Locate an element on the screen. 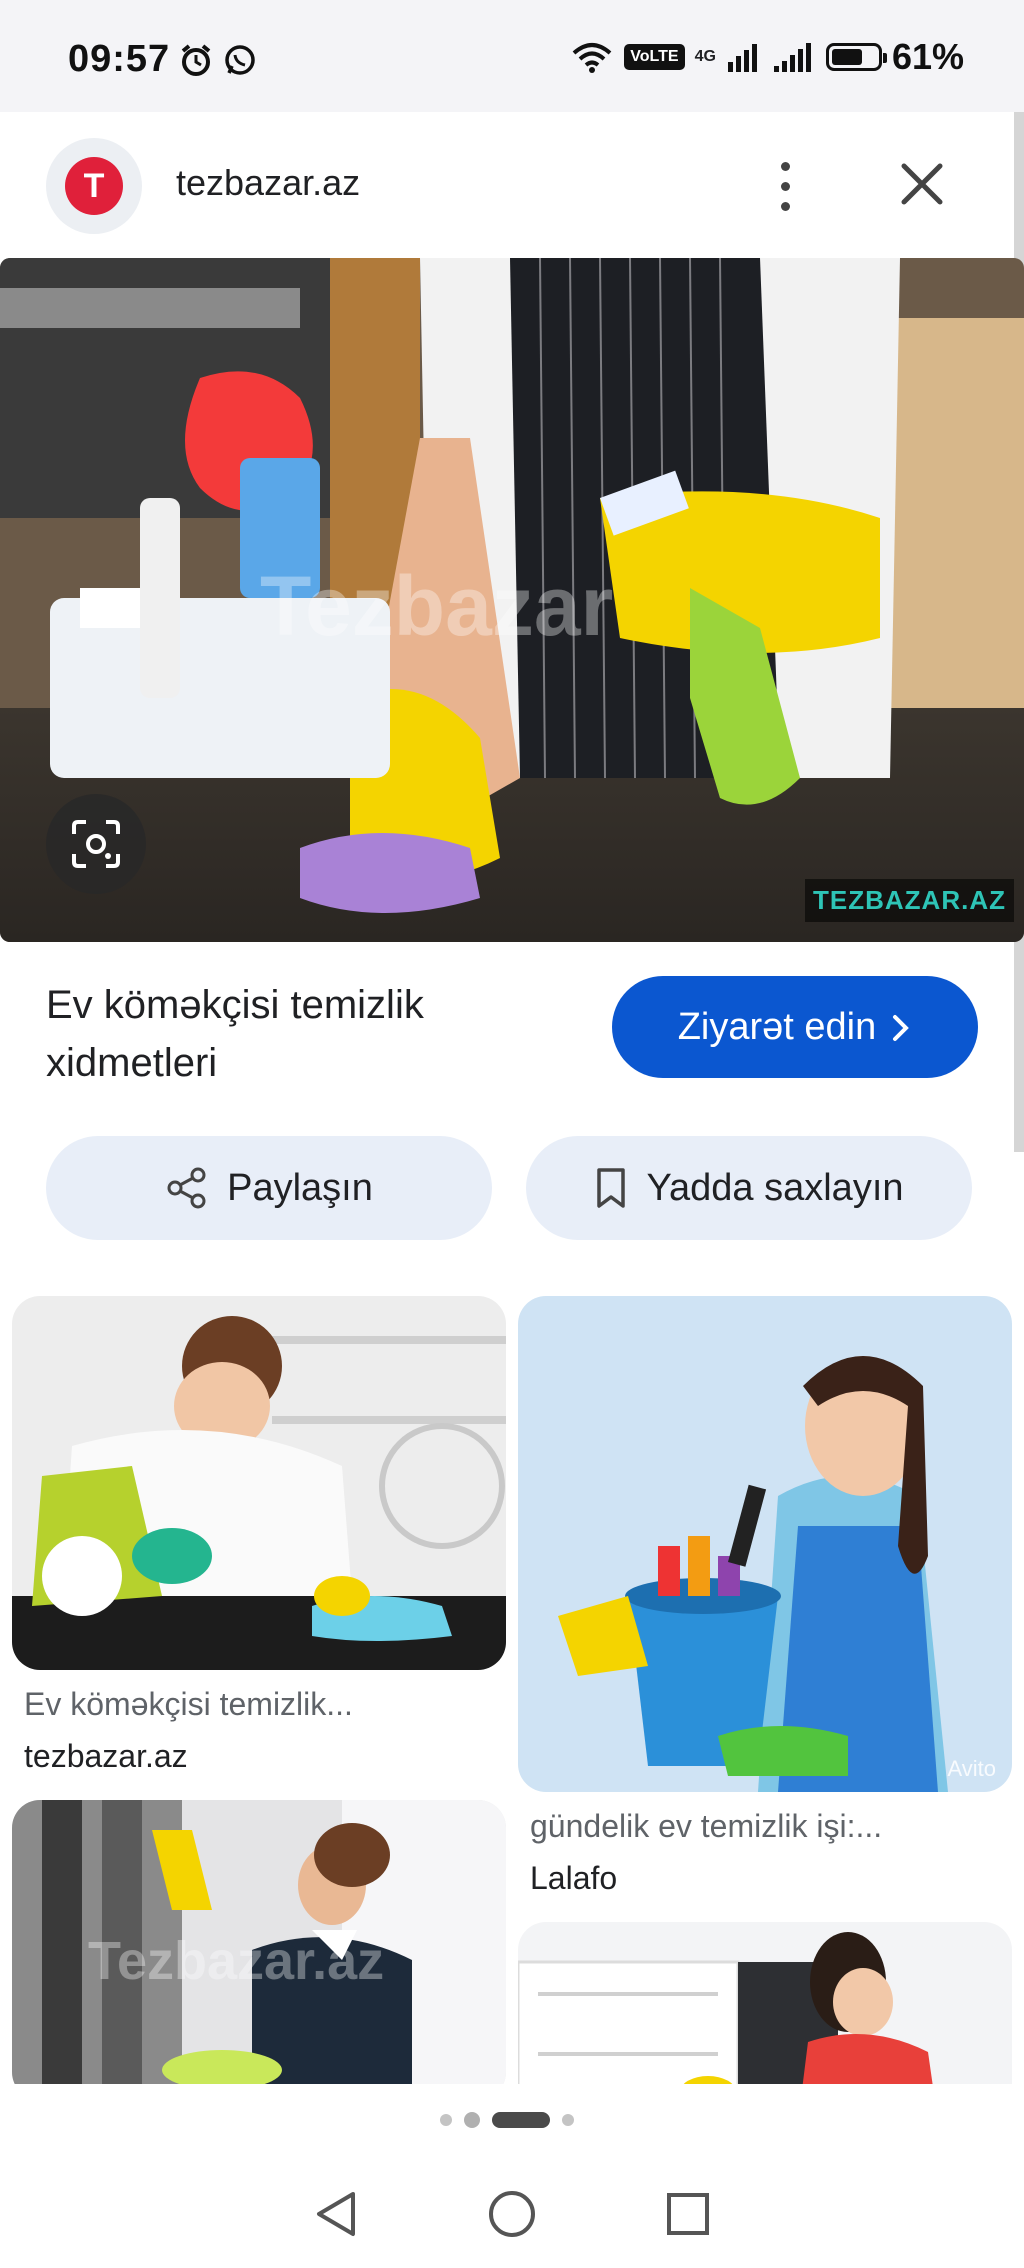 The width and height of the screenshot is (1024, 2268). related-source-2: Lalafo is located at coordinates (573, 1878).